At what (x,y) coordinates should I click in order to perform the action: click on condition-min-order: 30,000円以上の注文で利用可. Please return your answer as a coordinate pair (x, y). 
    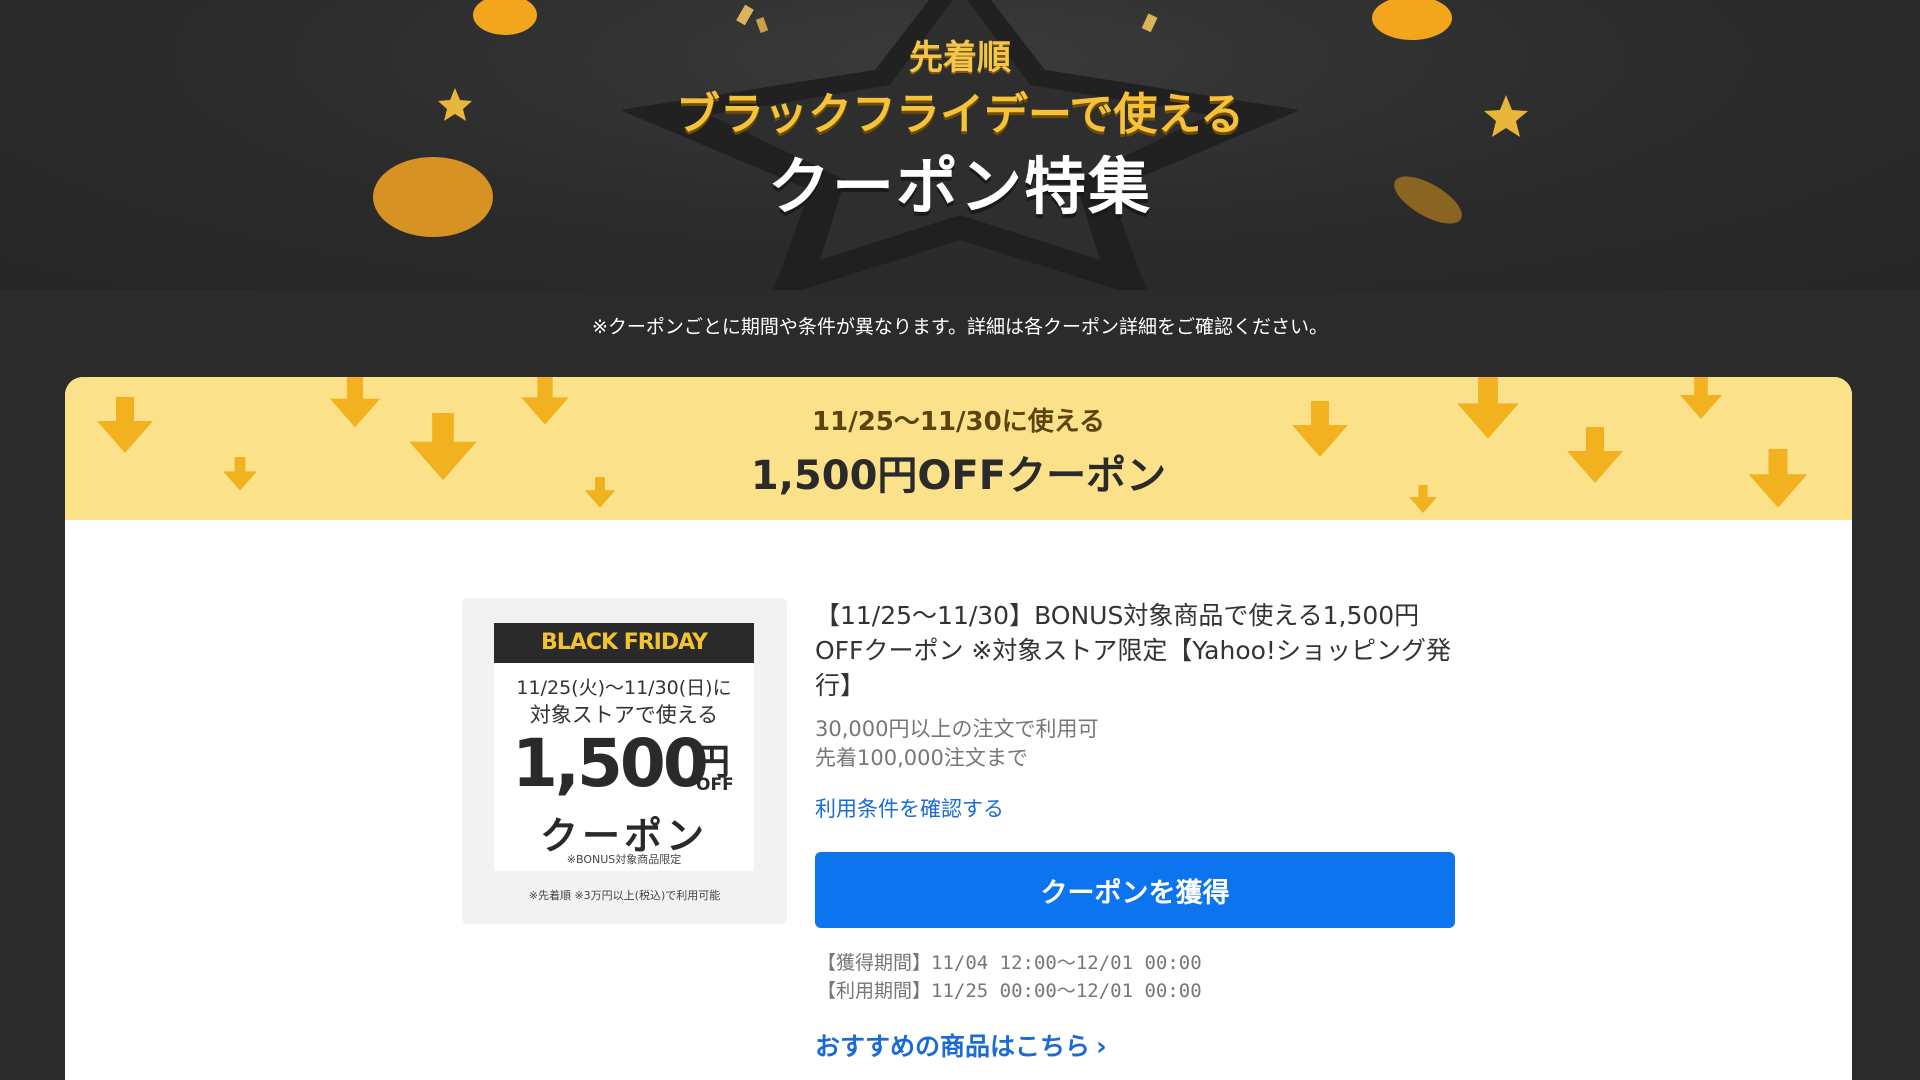
    Looking at the image, I should click on (957, 729).